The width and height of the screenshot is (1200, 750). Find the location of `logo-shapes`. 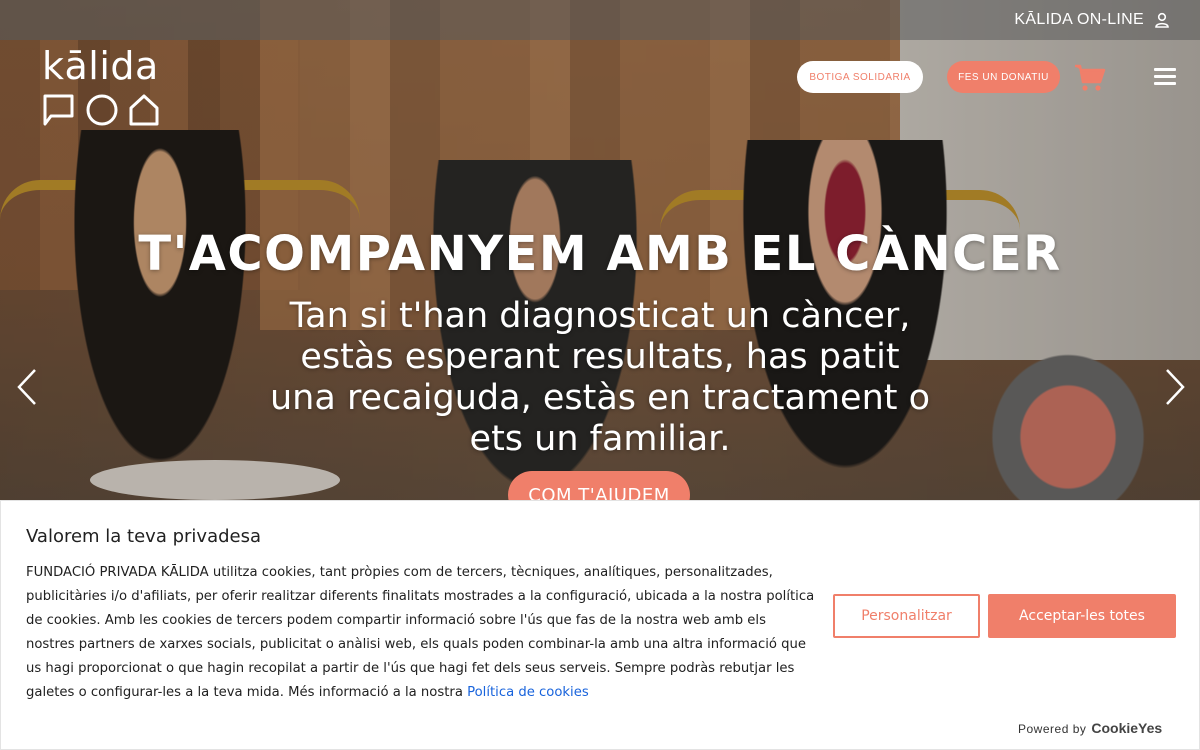

logo-shapes is located at coordinates (101, 110).